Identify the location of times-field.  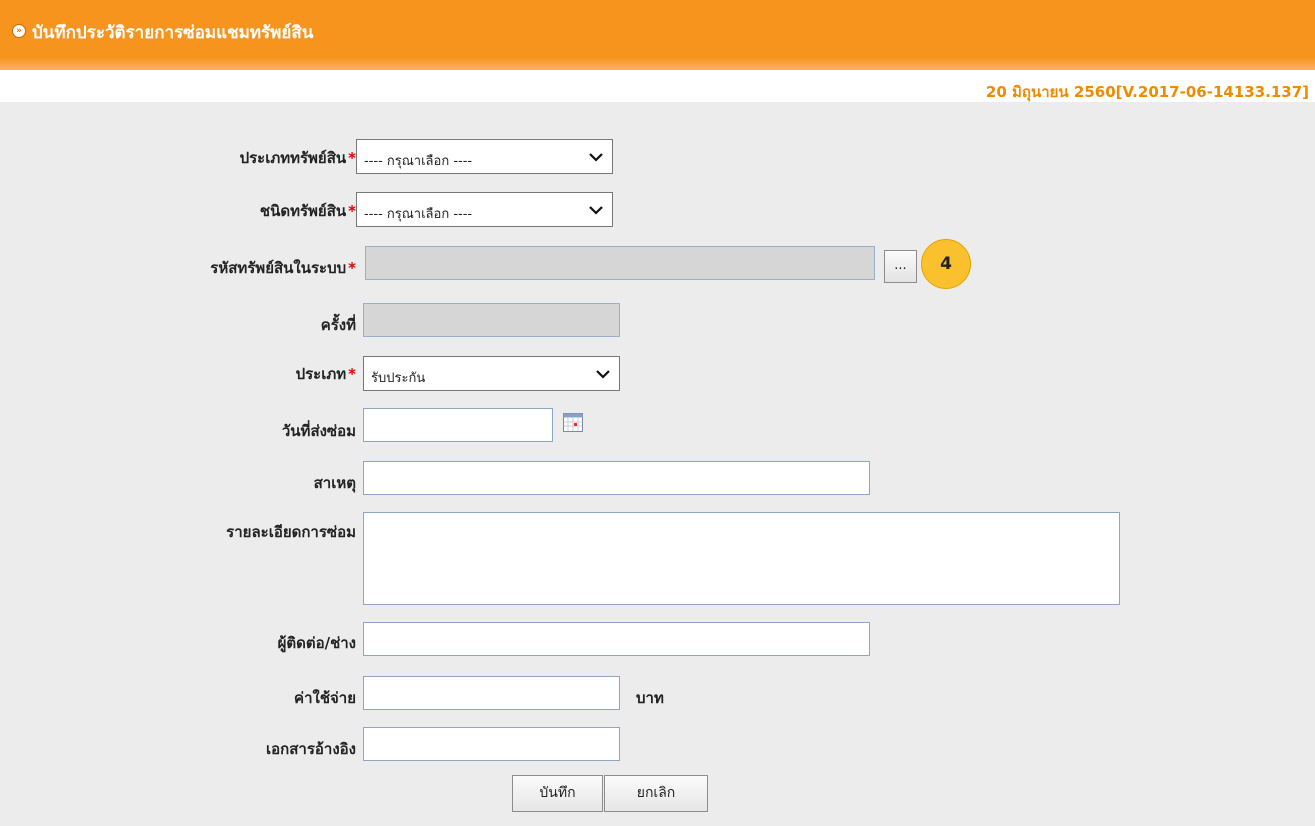
(491, 320).